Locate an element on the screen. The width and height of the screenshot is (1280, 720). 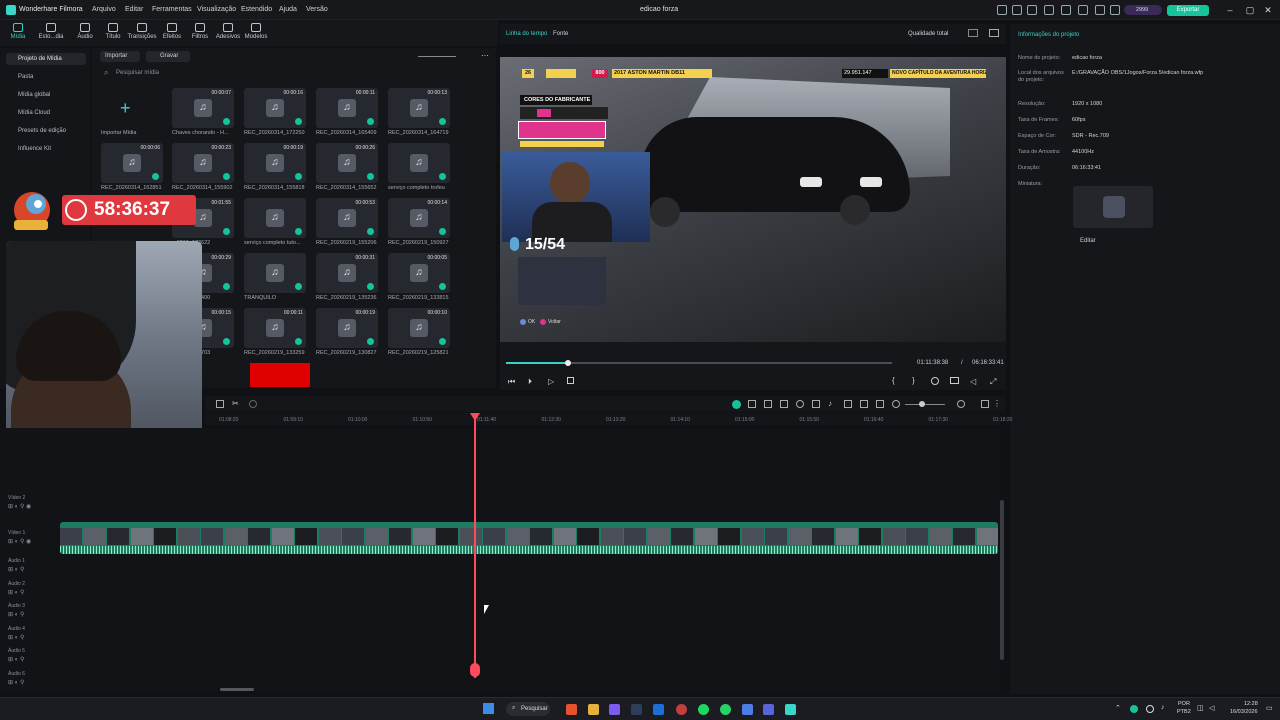
speaker-icon: ◁ is located at coordinates (1211, 708).